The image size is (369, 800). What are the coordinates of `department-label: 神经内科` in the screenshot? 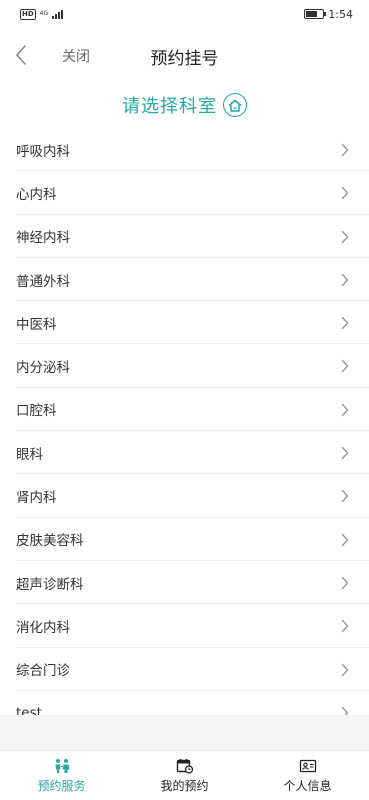 It's located at (43, 238).